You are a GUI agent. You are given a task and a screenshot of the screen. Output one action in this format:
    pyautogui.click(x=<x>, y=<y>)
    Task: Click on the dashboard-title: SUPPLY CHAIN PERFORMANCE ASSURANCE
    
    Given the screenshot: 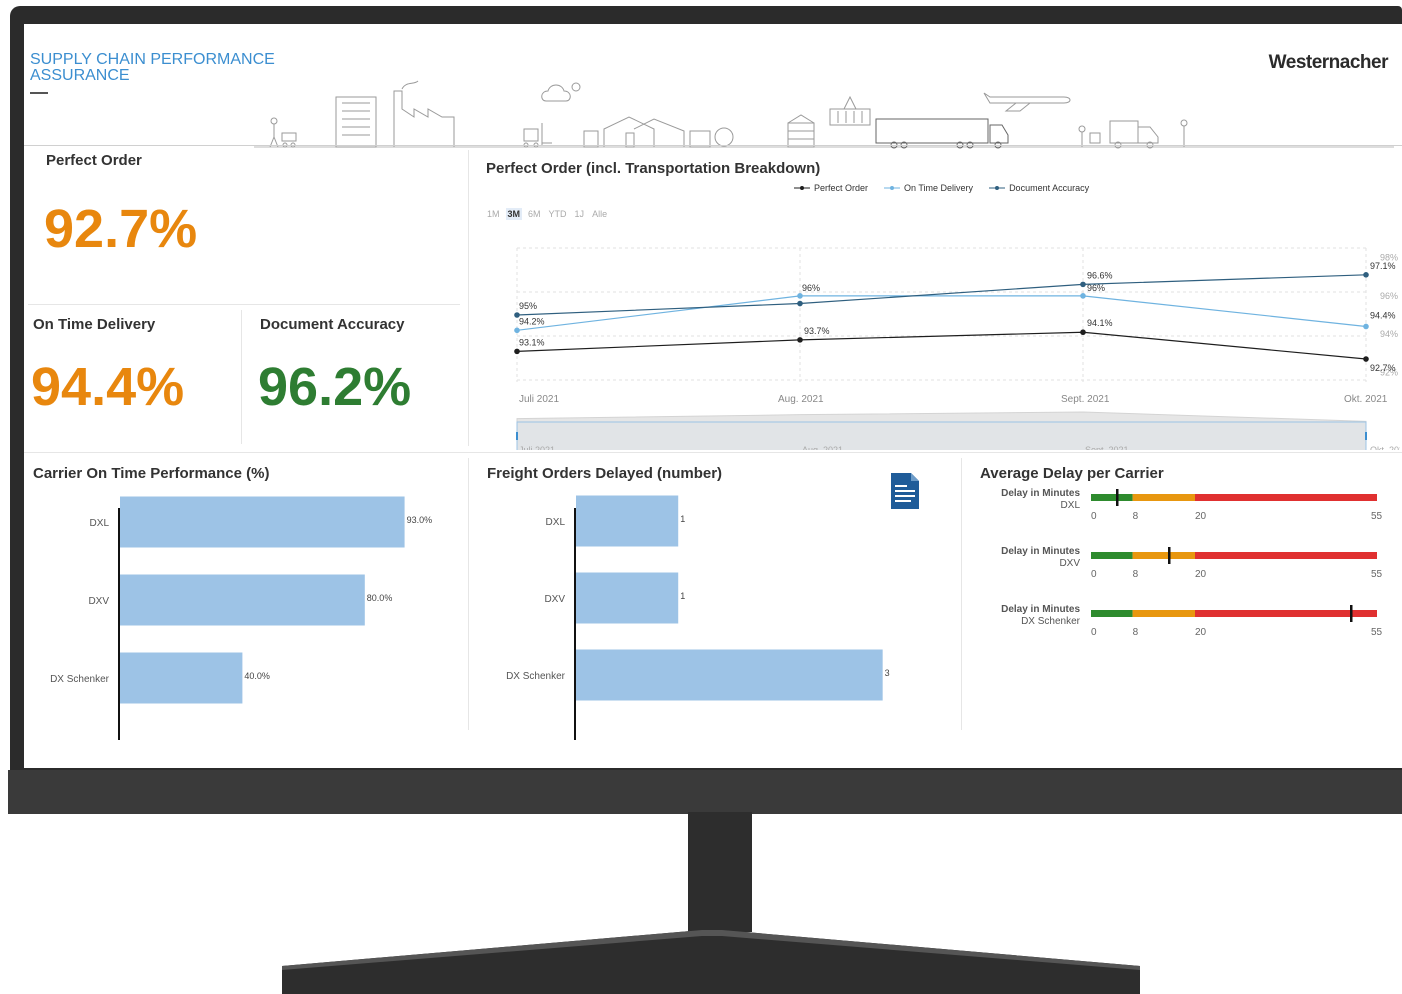 What is the action you would take?
    pyautogui.click(x=152, y=68)
    